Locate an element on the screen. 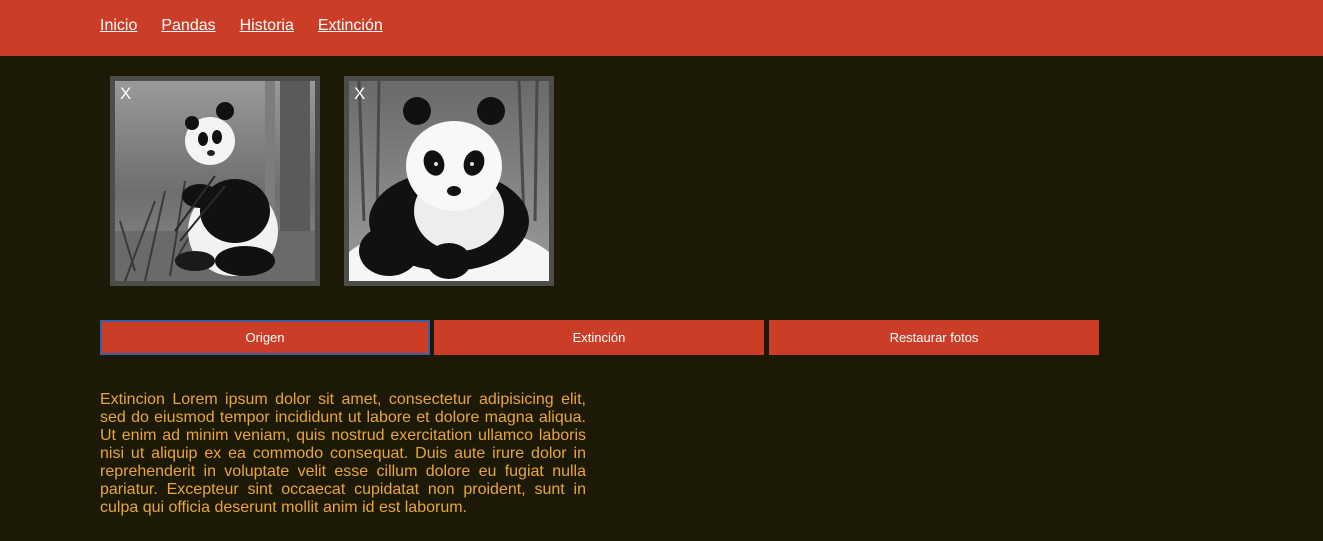  top-navigation-bar: Inicio Pandas Historia Extinción is located at coordinates (661, 28).